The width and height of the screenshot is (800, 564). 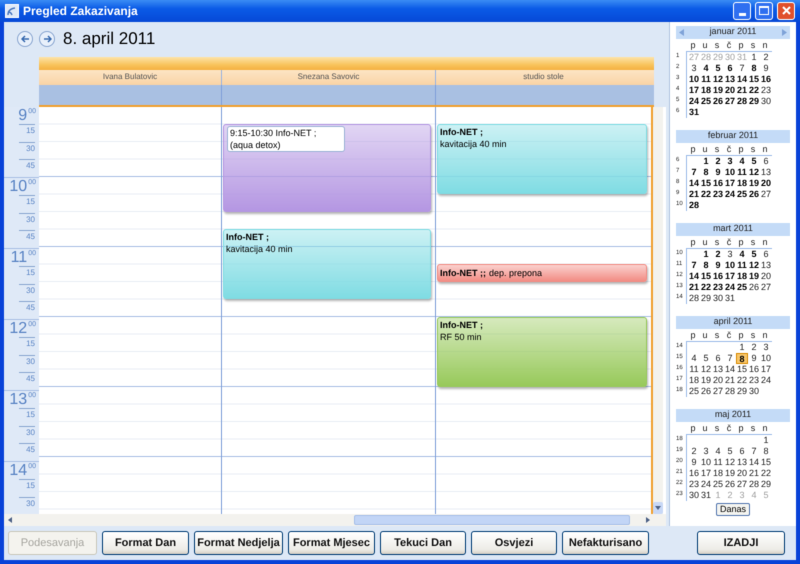 What do you see at coordinates (327, 168) in the screenshot?
I see `appointment: 9:15-10:30 Info-NET ; (aqua detox)` at bounding box center [327, 168].